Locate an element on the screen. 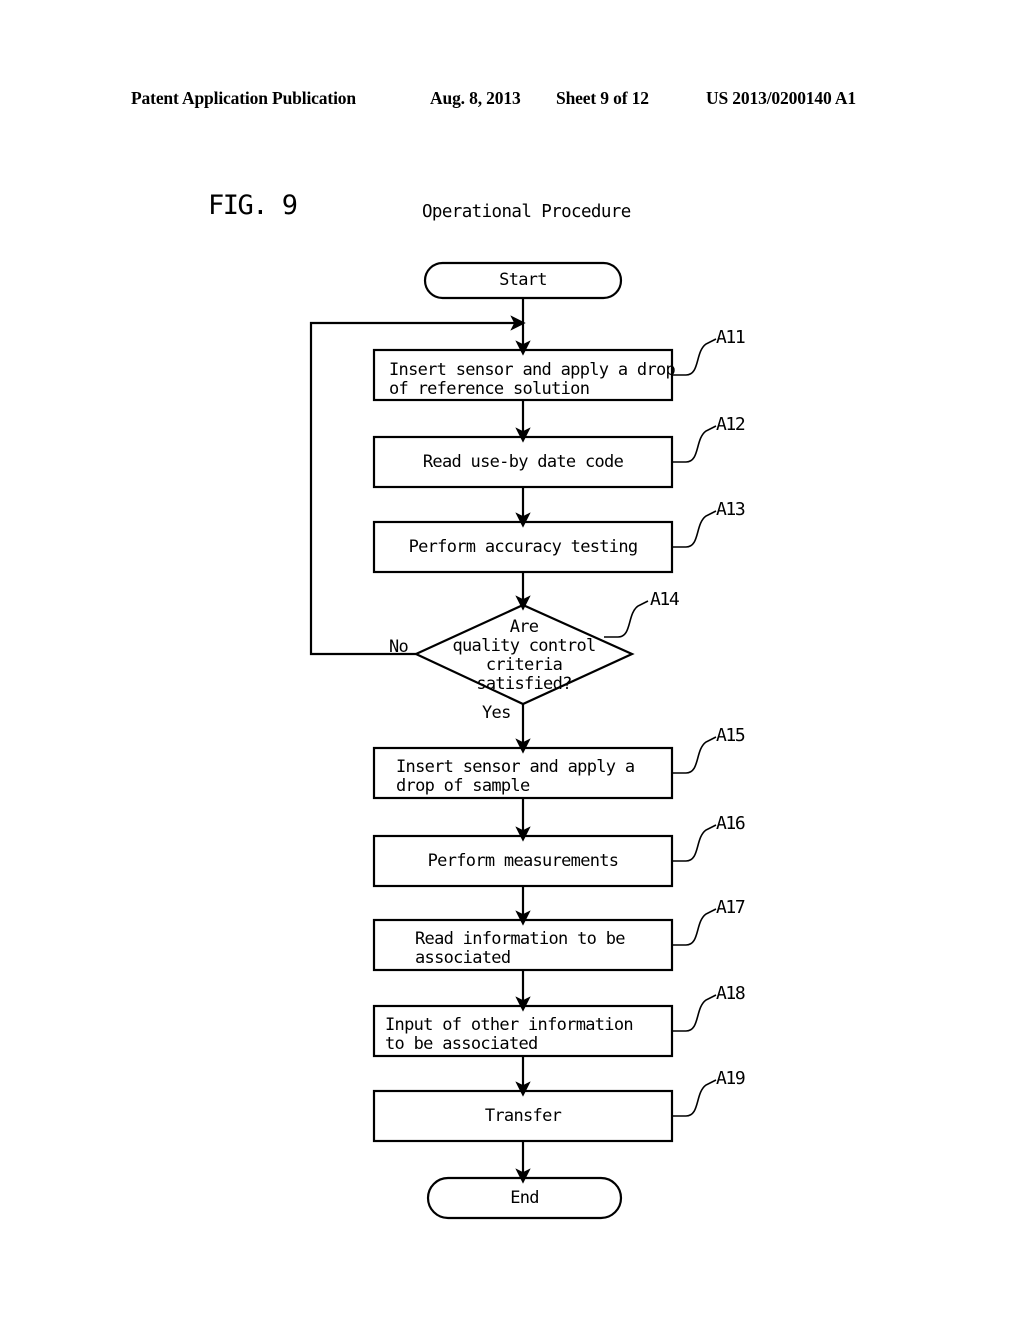  start-node-label: Start is located at coordinates (523, 280).